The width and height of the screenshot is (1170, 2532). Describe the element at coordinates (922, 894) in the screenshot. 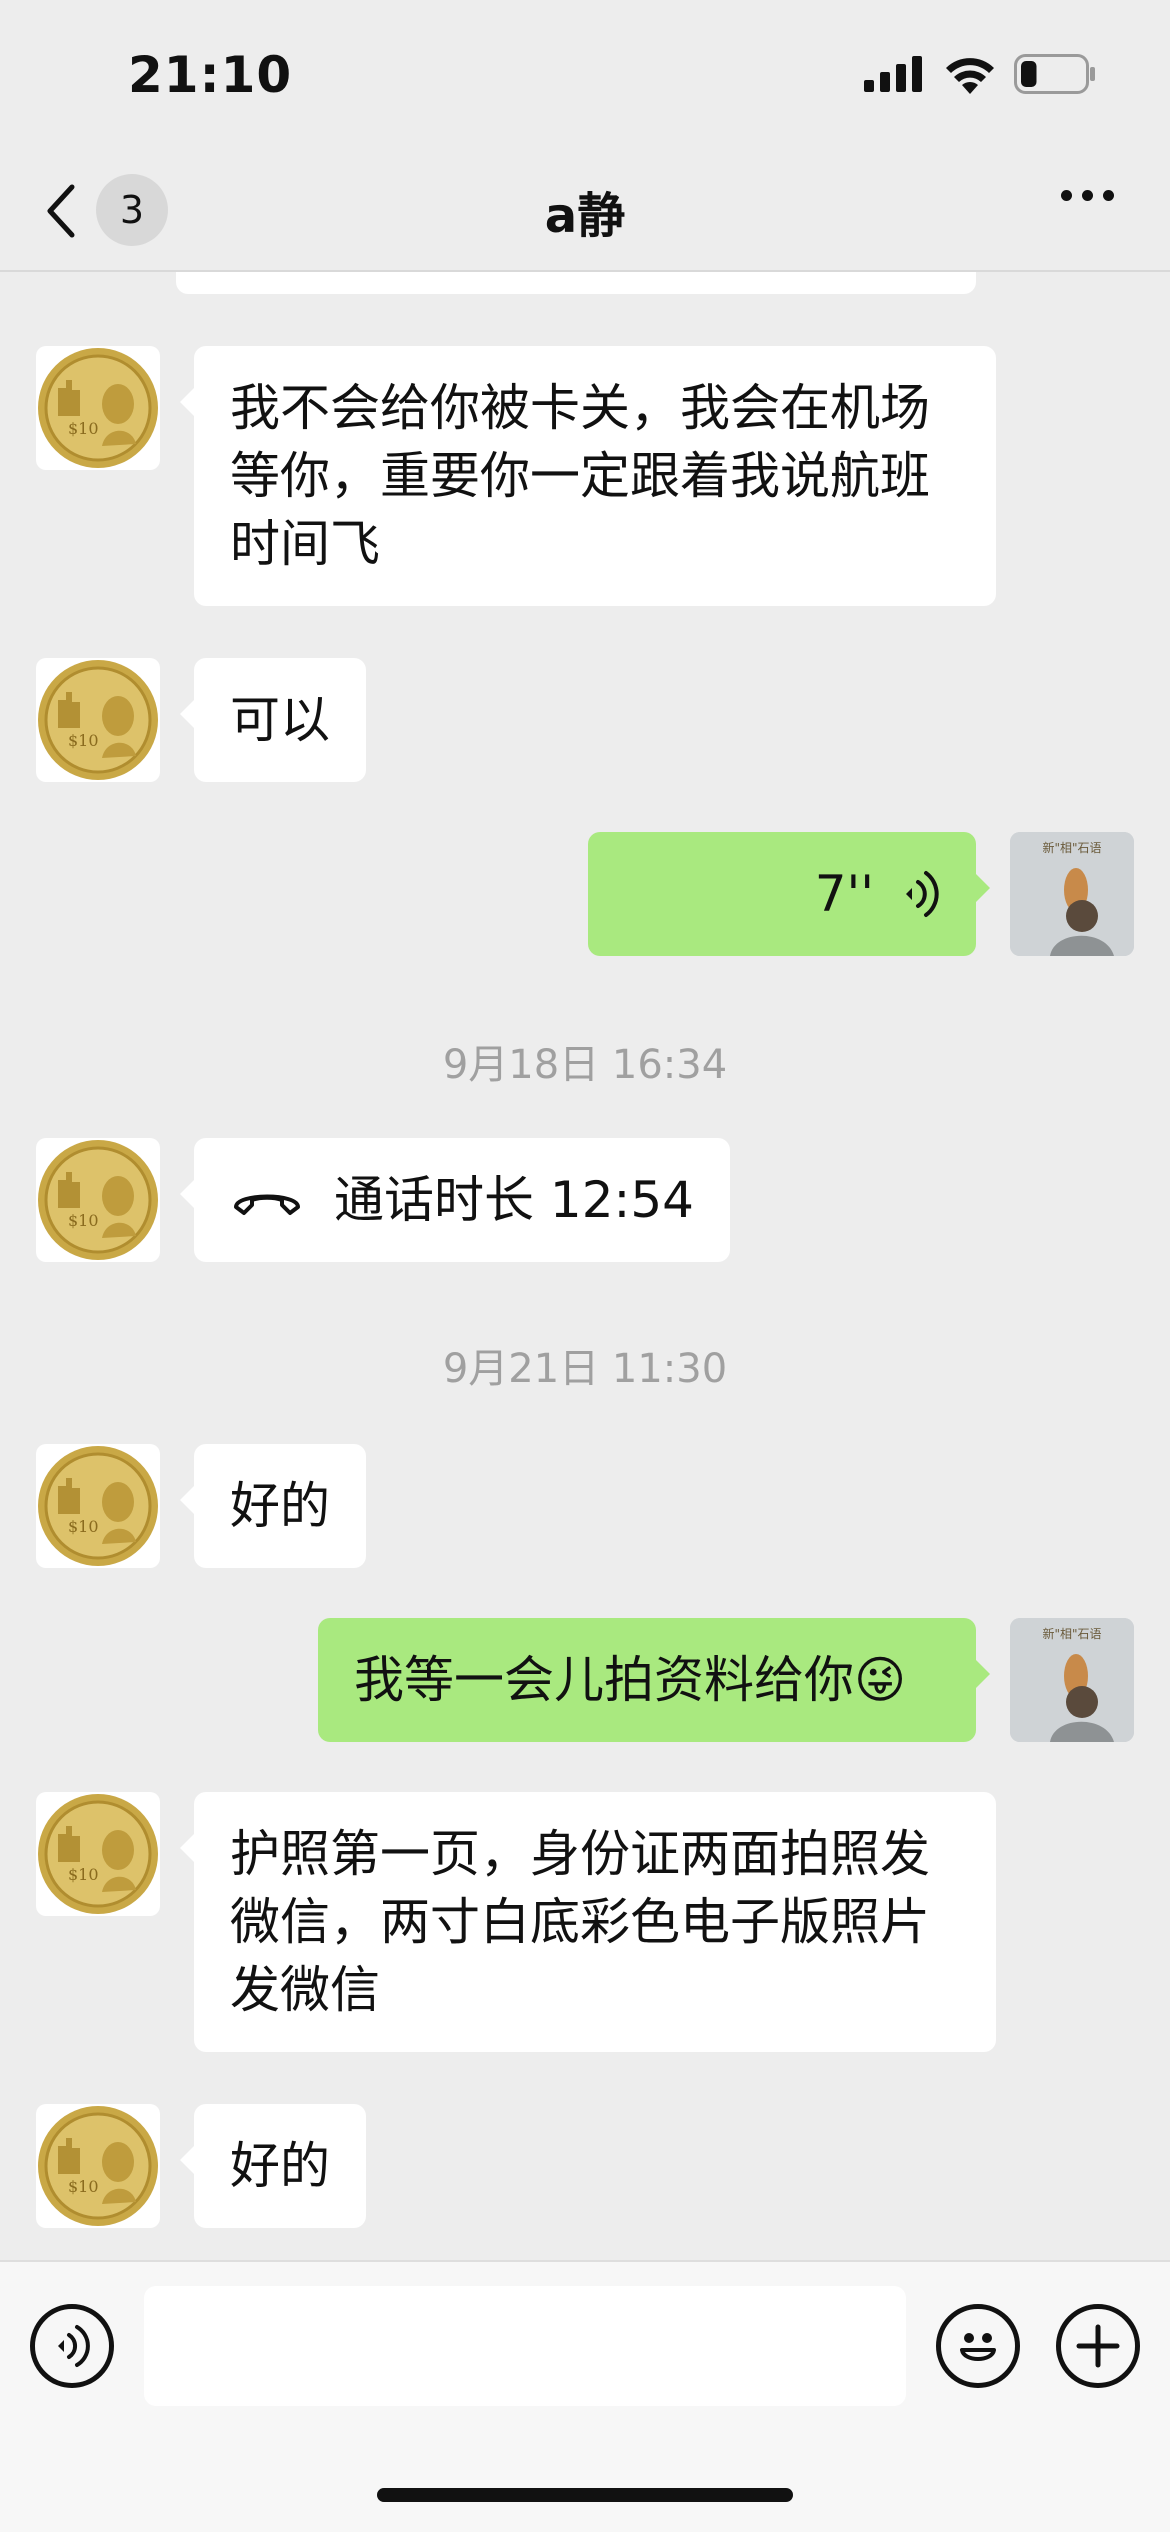

I see `voice-wave-icon` at that location.